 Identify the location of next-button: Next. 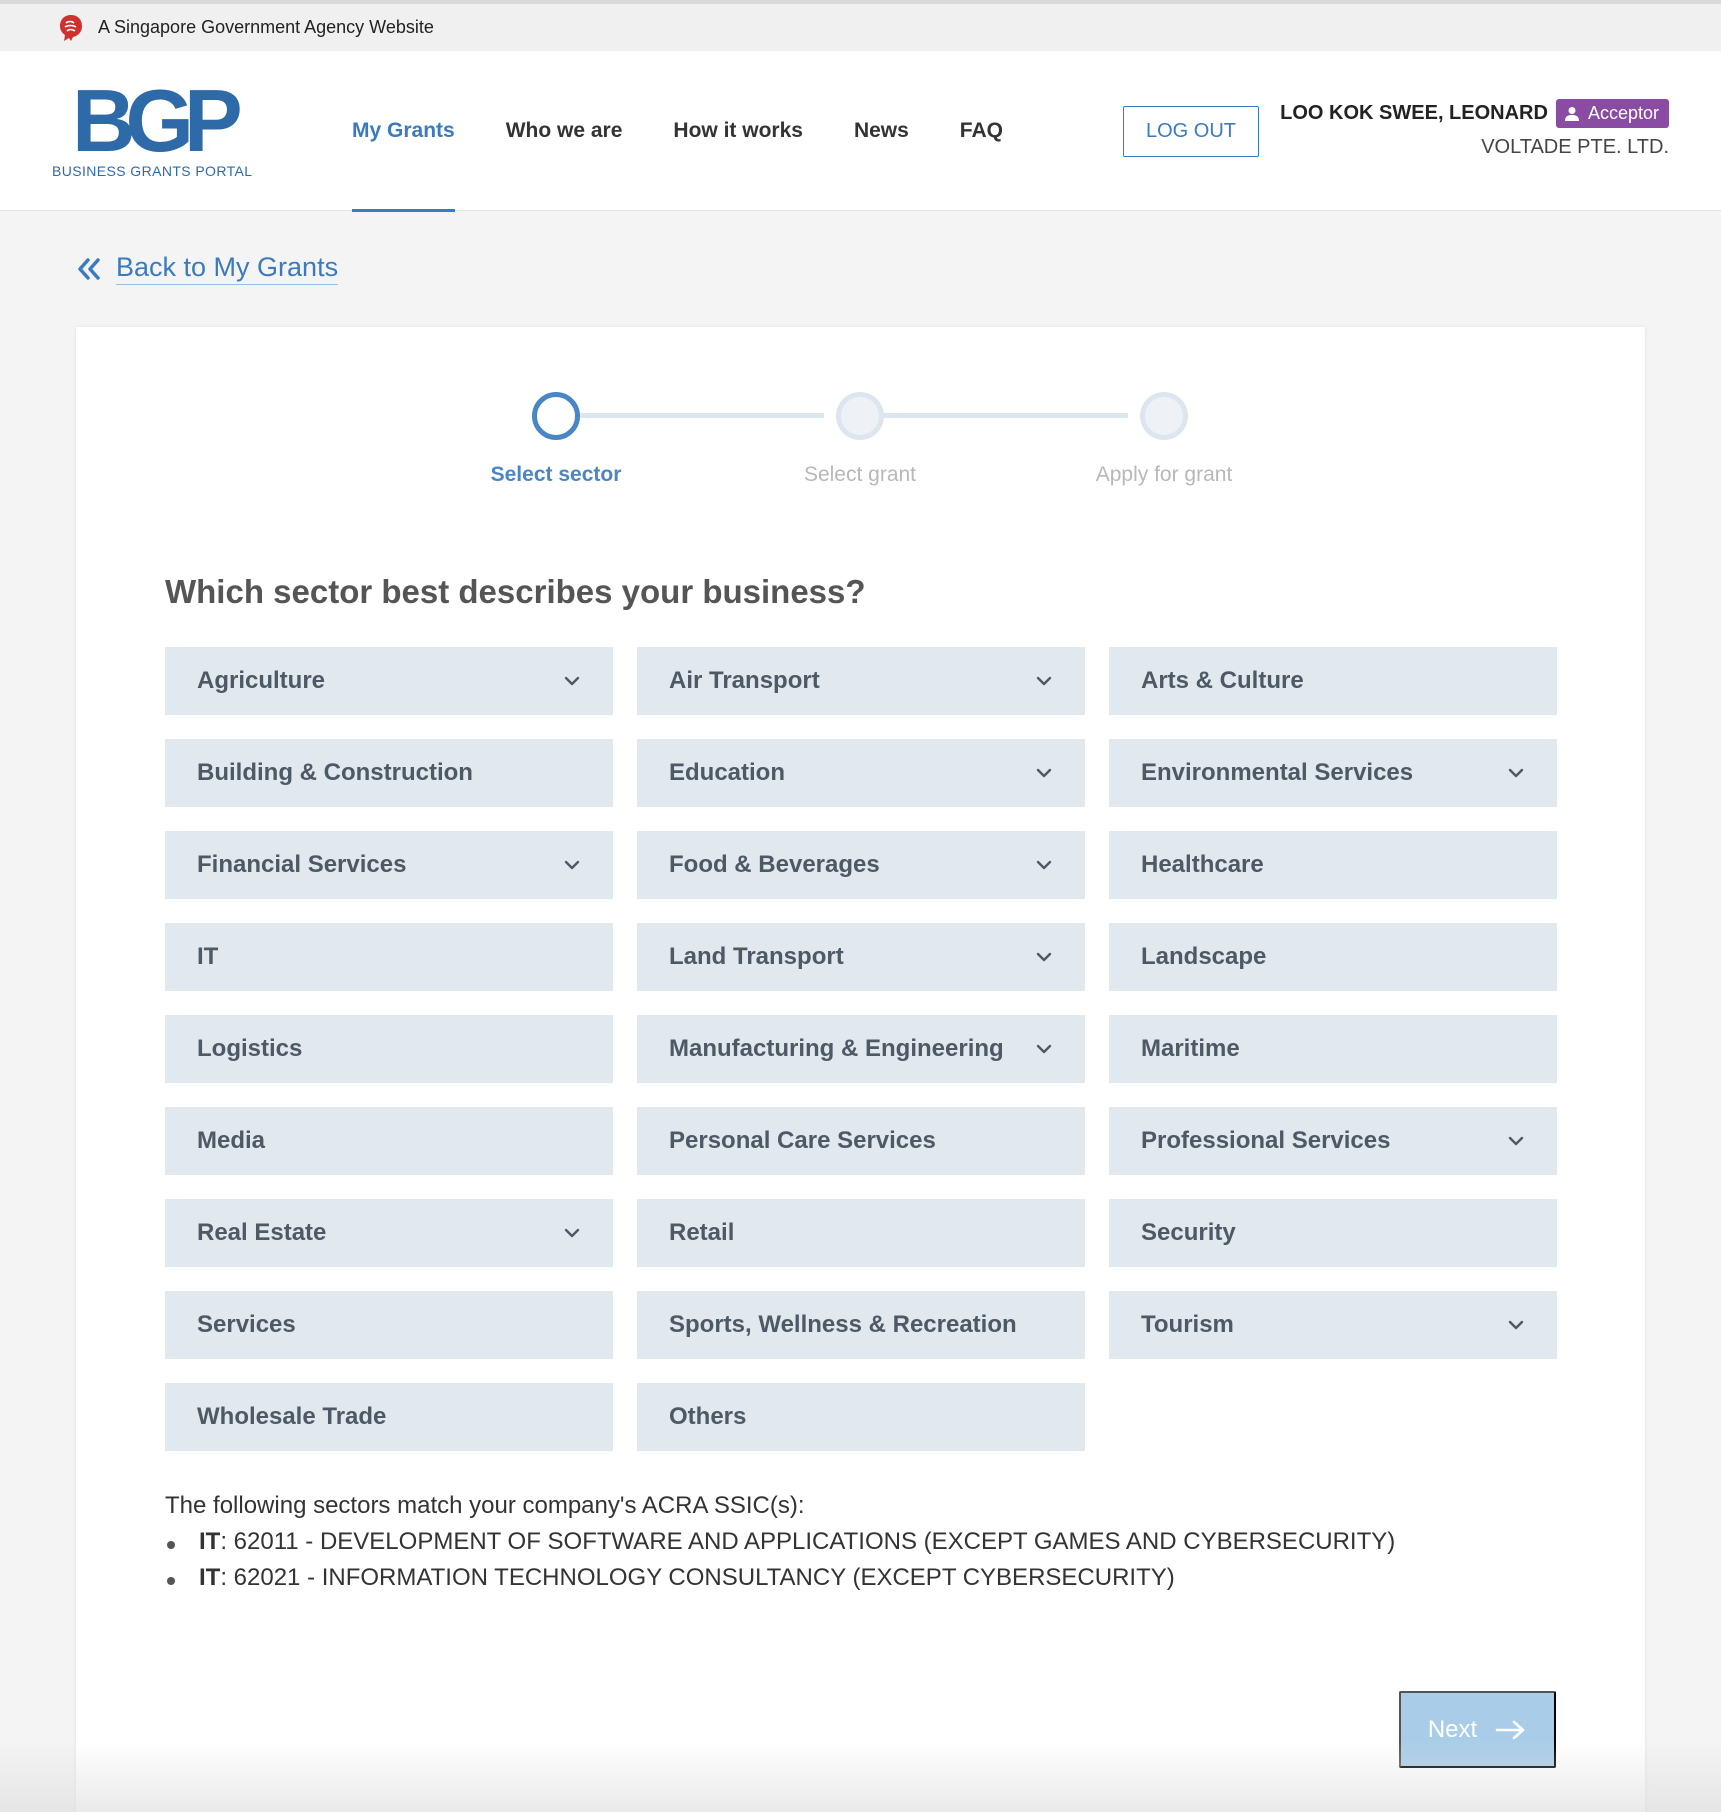
(1477, 1729).